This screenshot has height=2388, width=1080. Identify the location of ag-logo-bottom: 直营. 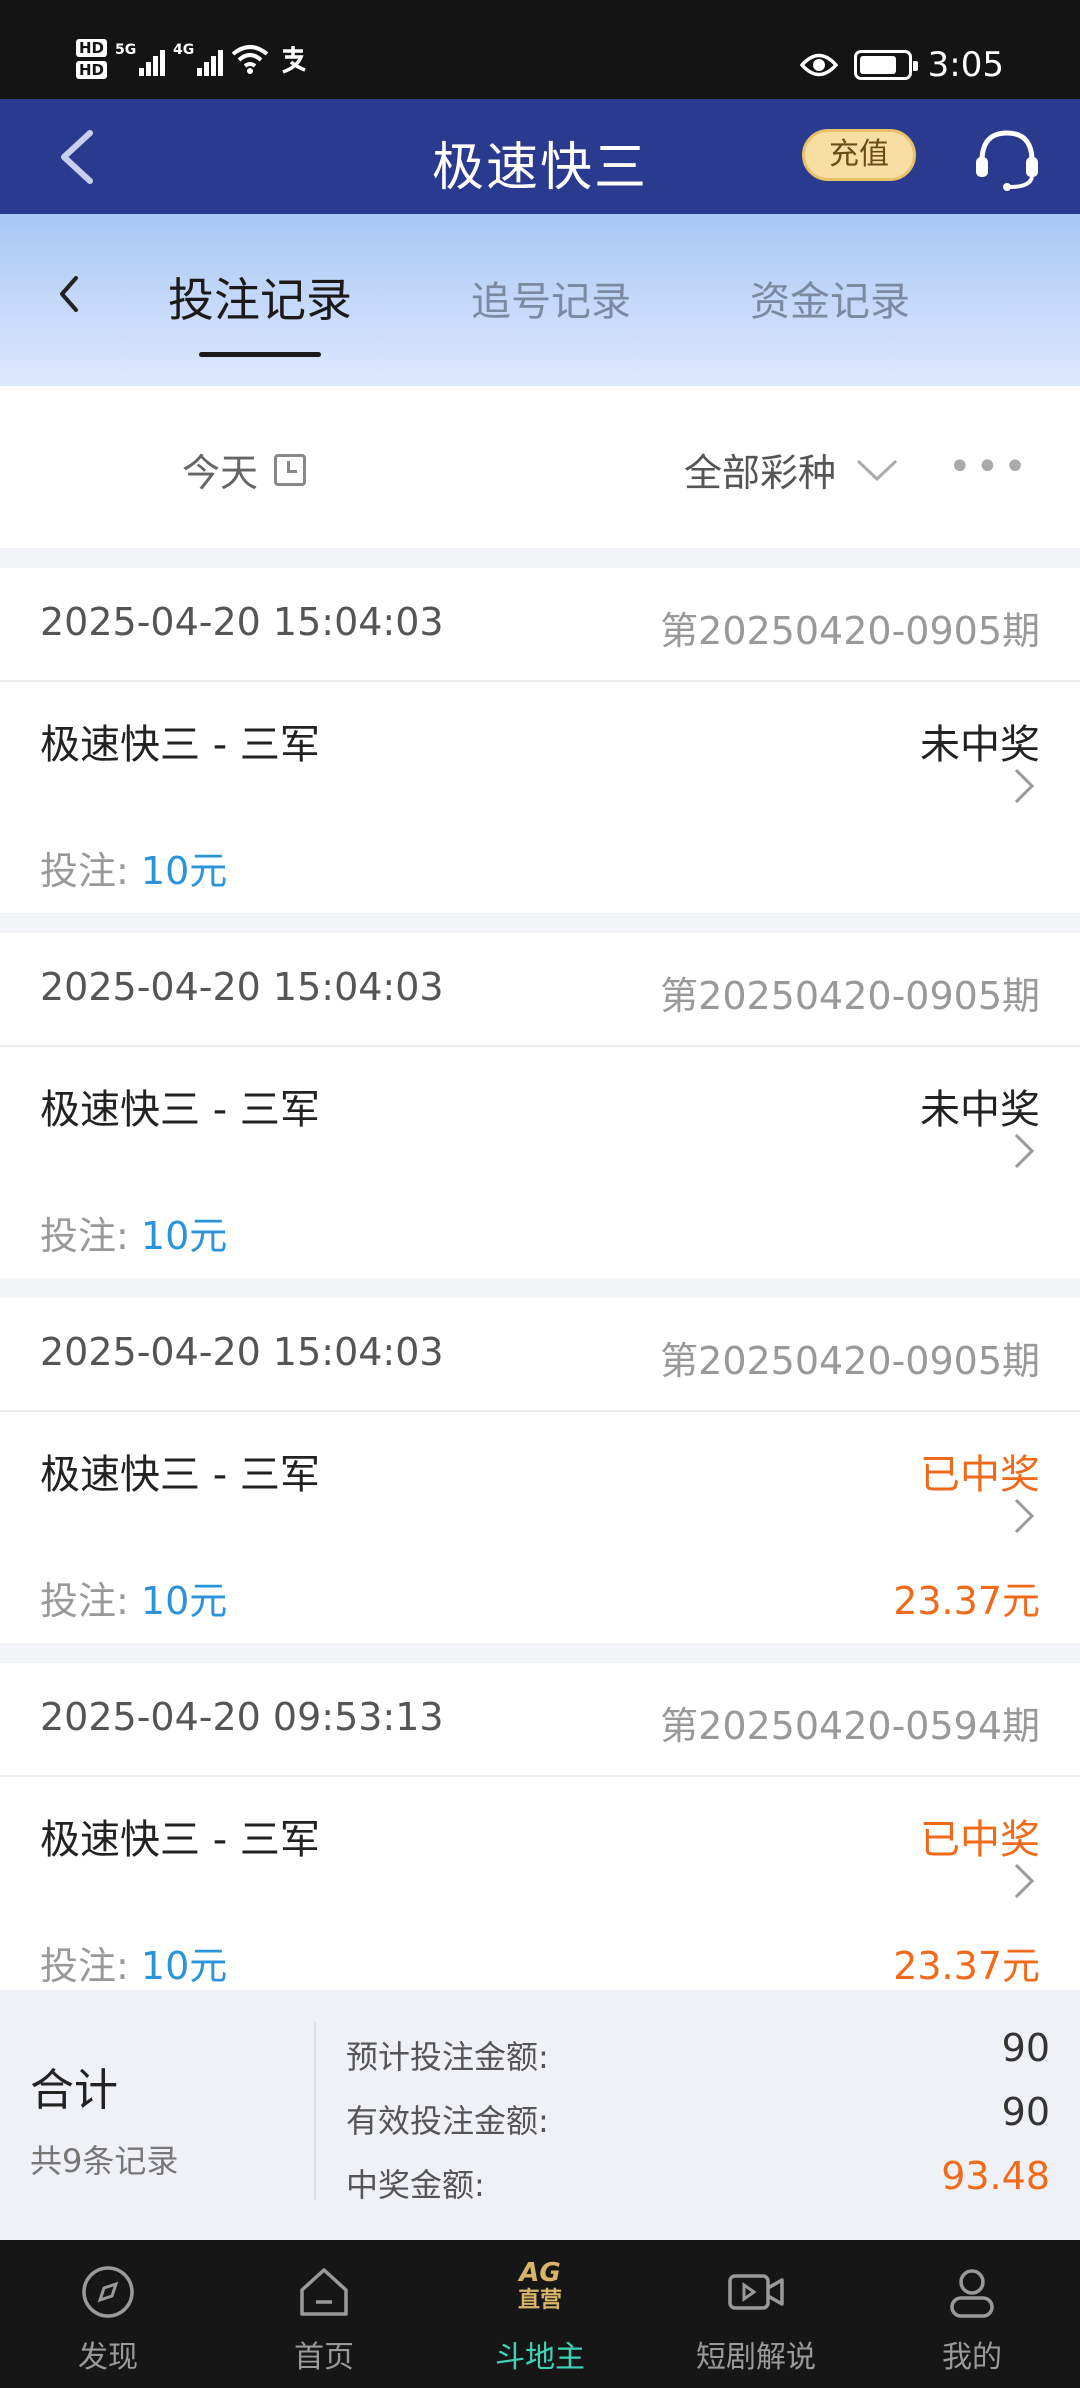
(539, 2300).